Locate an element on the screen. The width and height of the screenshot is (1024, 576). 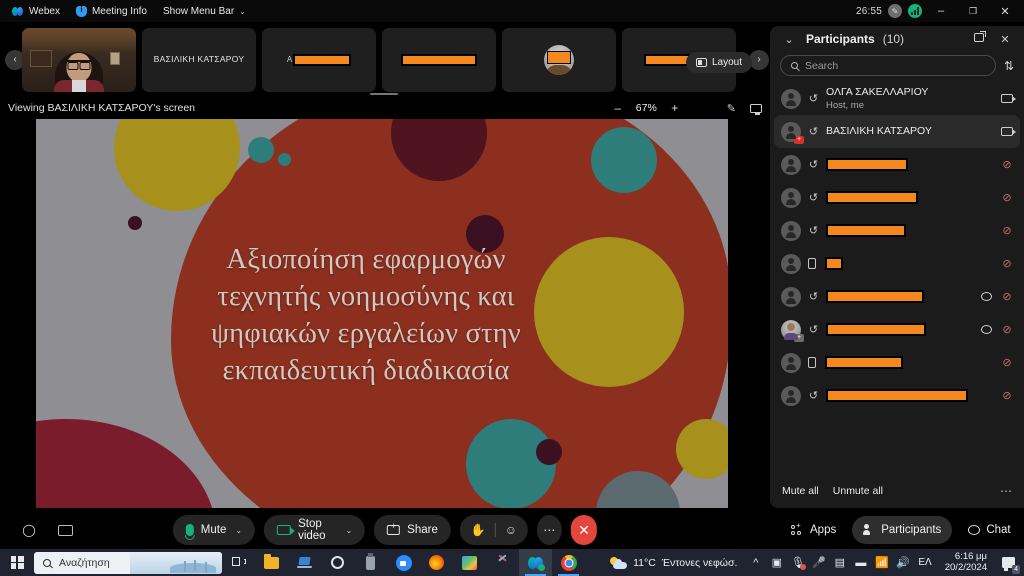
participant-row: ↺ ΟΛΓΑ ΣΑΚΕΛΛΑΡΙΟΥ Host, me is located at coordinates (897, 98).